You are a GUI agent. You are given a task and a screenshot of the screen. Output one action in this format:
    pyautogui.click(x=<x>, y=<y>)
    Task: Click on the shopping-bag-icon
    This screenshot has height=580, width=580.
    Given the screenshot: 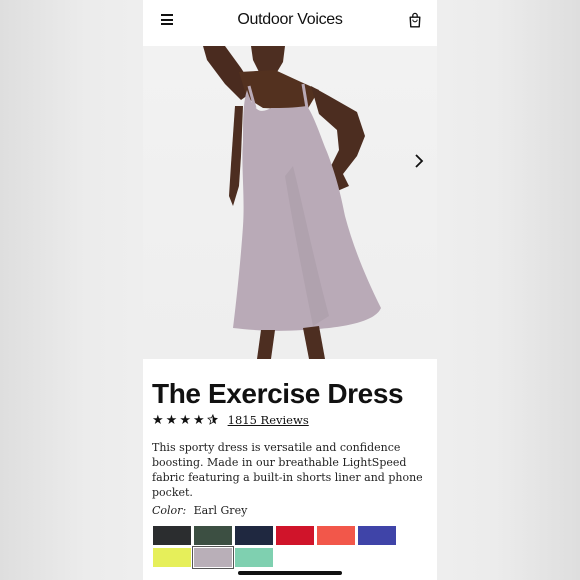 What is the action you would take?
    pyautogui.click(x=415, y=20)
    